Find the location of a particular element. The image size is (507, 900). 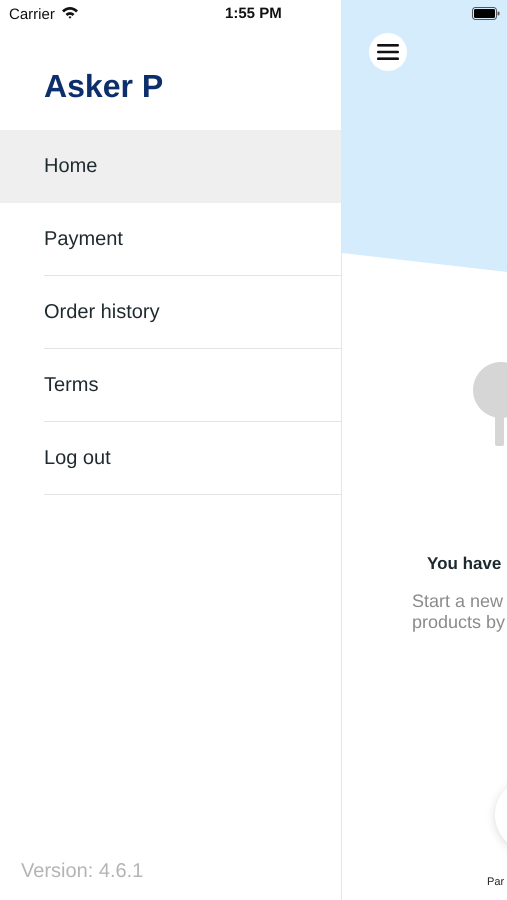

menu-item: Order history is located at coordinates (170, 312).